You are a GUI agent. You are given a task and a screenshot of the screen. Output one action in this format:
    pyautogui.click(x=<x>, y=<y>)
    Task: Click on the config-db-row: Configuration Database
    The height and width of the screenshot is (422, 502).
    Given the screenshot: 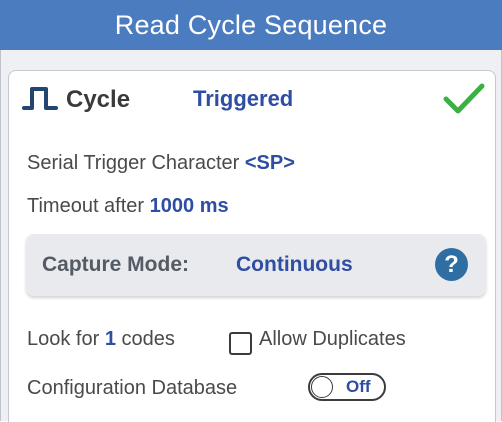 What is the action you would take?
    pyautogui.click(x=132, y=388)
    